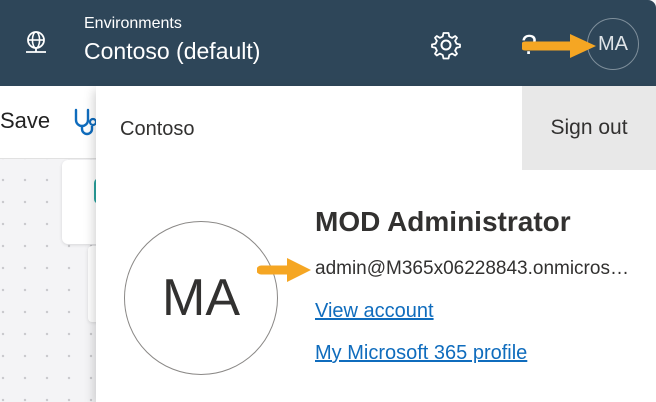 The image size is (656, 402). I want to click on user-display-name: MOD Administrator, so click(443, 221).